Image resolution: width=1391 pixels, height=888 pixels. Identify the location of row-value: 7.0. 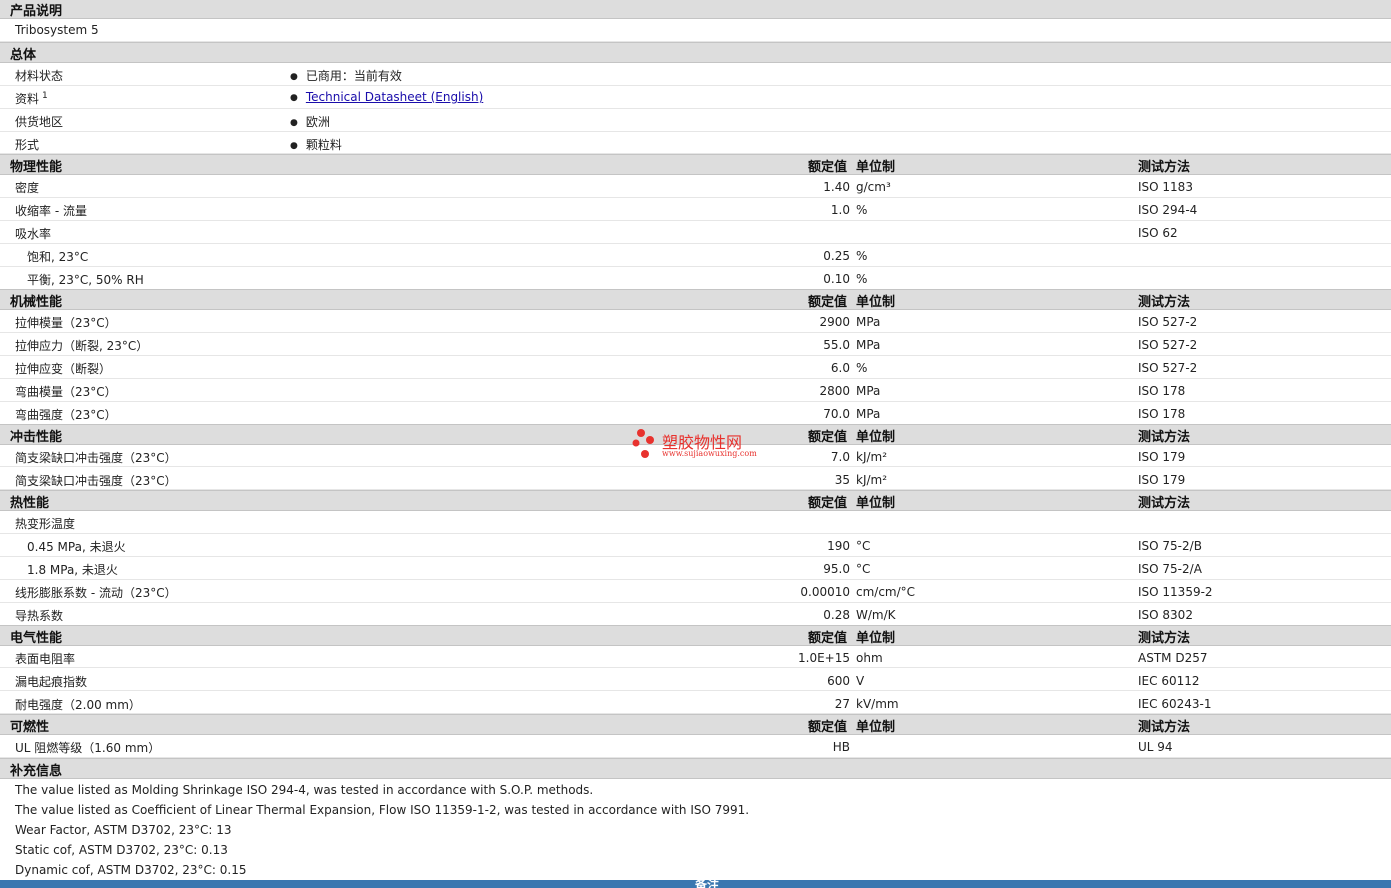
(840, 457).